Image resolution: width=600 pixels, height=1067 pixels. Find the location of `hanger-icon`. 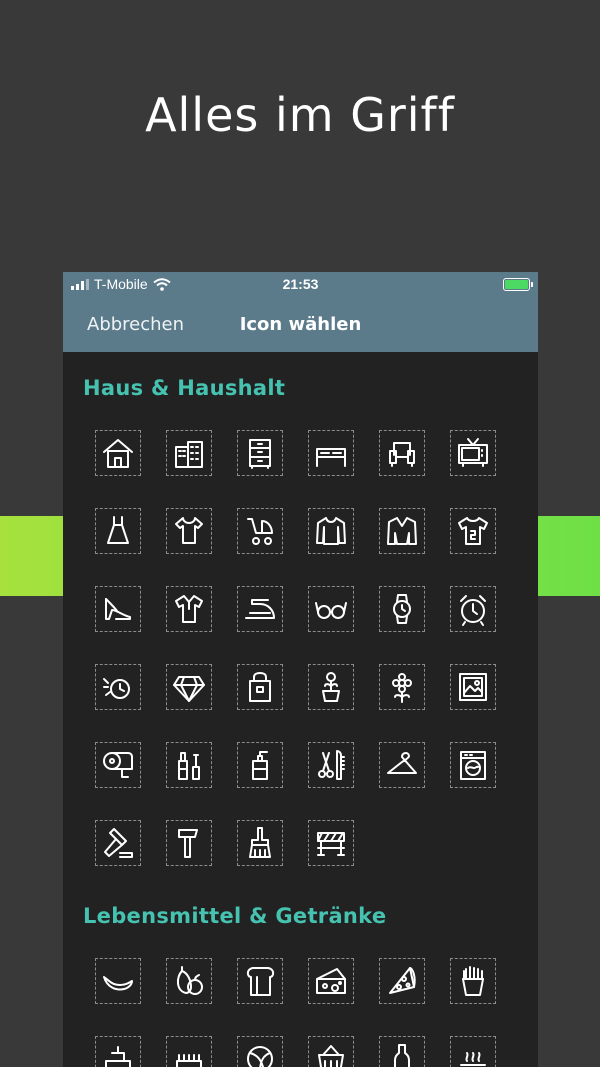

hanger-icon is located at coordinates (402, 763).